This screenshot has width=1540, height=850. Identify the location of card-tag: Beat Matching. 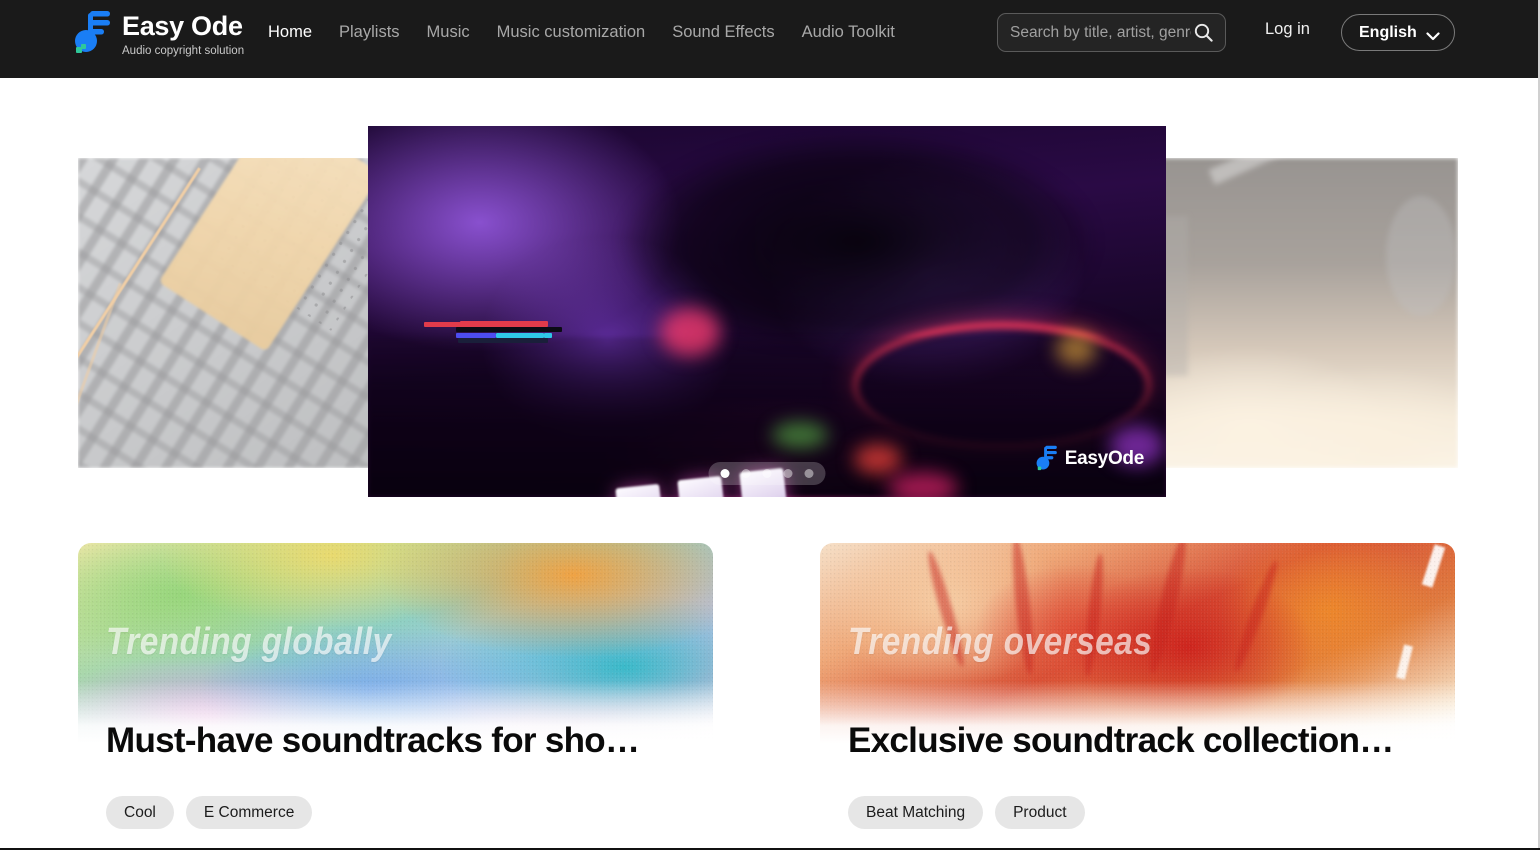
(916, 812).